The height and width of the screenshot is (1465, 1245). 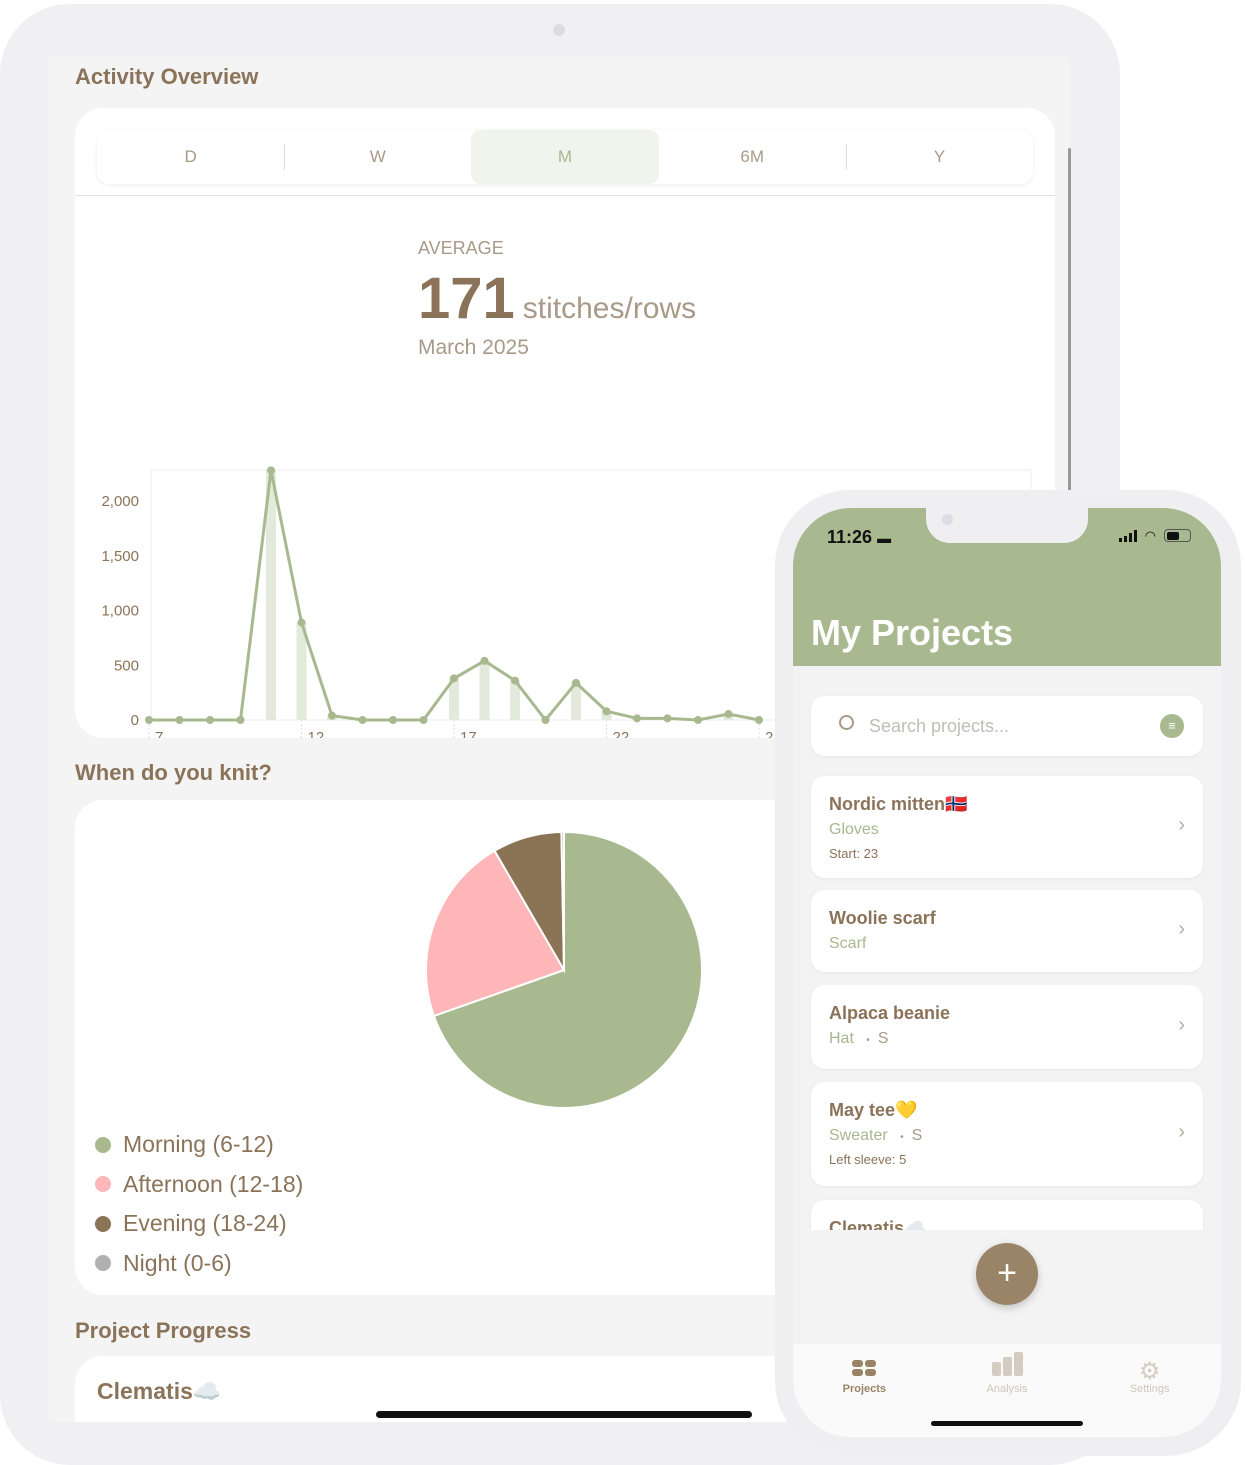 What do you see at coordinates (1007, 525) in the screenshot?
I see `notch` at bounding box center [1007, 525].